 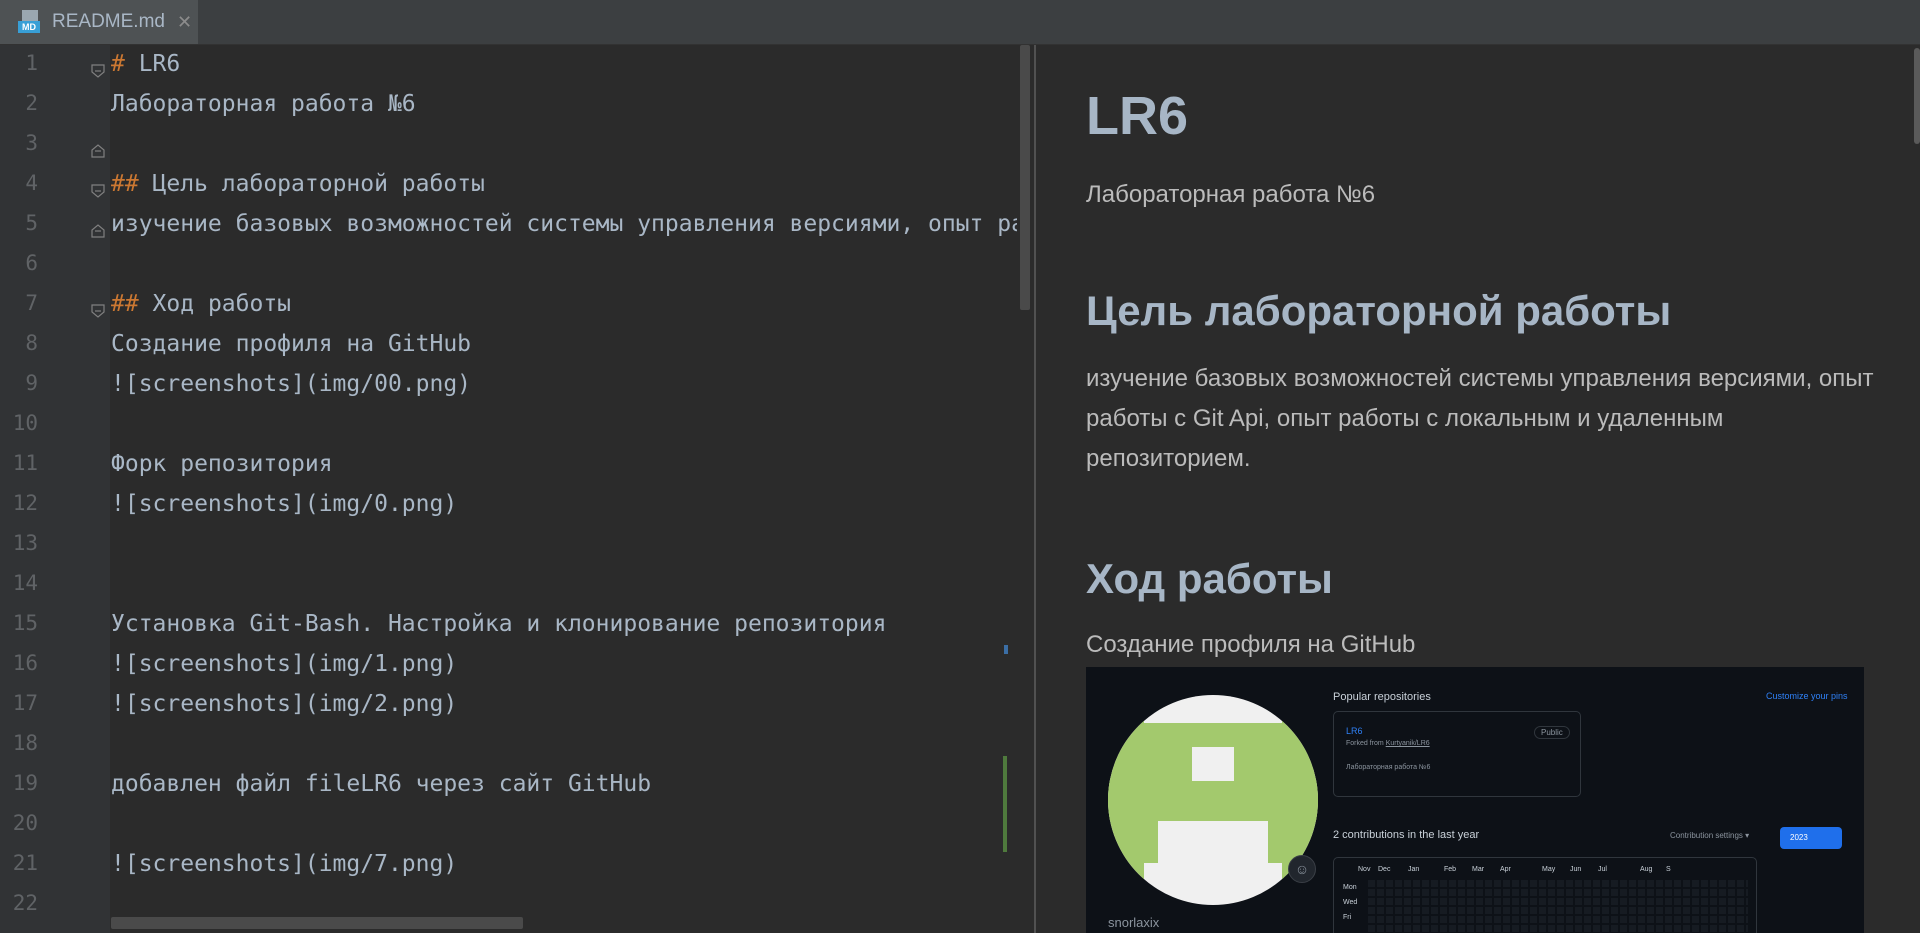 I want to click on popular-repositories-title: Popular repositories, so click(x=1382, y=697).